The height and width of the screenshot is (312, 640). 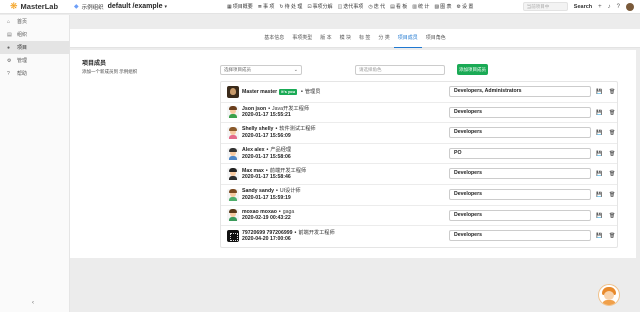 What do you see at coordinates (383, 38) in the screenshot?
I see `subnav-tab-5: 分 类` at bounding box center [383, 38].